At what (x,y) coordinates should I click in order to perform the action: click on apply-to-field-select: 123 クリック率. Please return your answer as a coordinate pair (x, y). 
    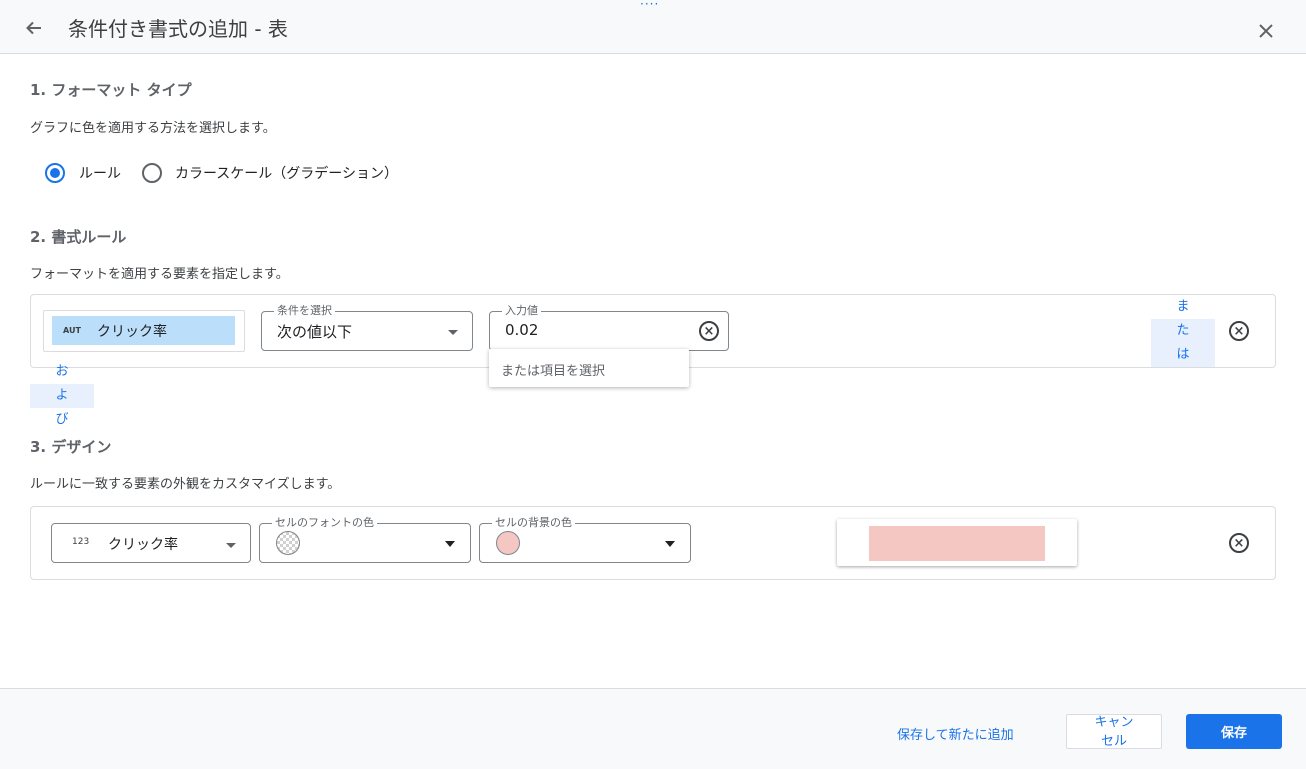
    Looking at the image, I should click on (151, 543).